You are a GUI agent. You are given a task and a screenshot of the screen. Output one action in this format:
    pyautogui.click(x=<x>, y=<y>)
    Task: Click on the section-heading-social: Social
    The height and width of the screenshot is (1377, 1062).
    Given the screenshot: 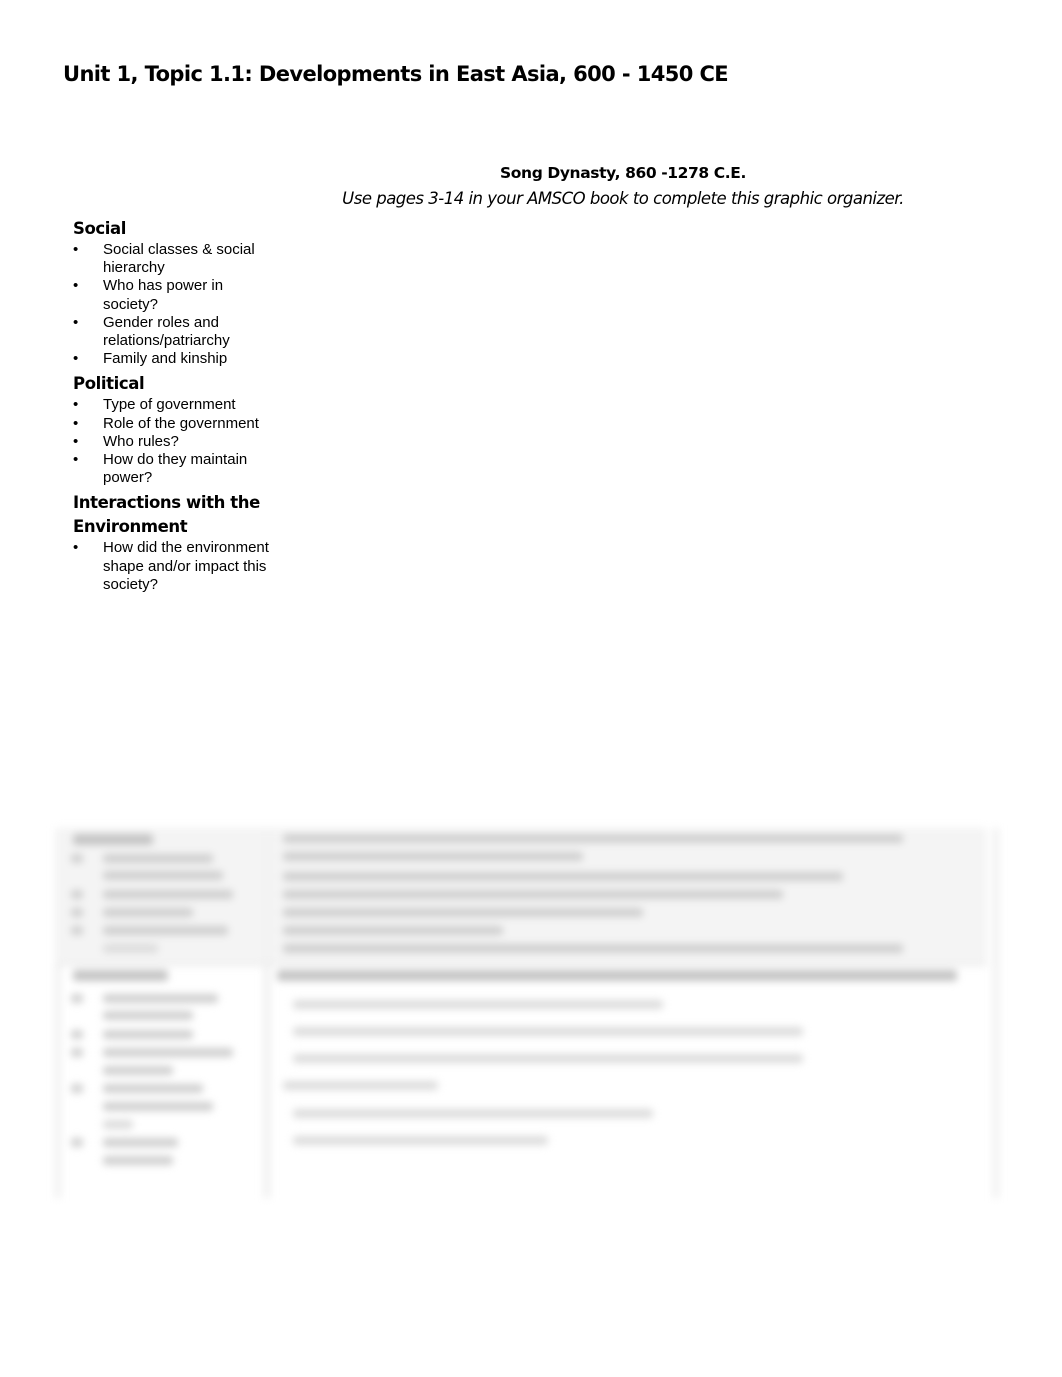 What is the action you would take?
    pyautogui.click(x=100, y=228)
    